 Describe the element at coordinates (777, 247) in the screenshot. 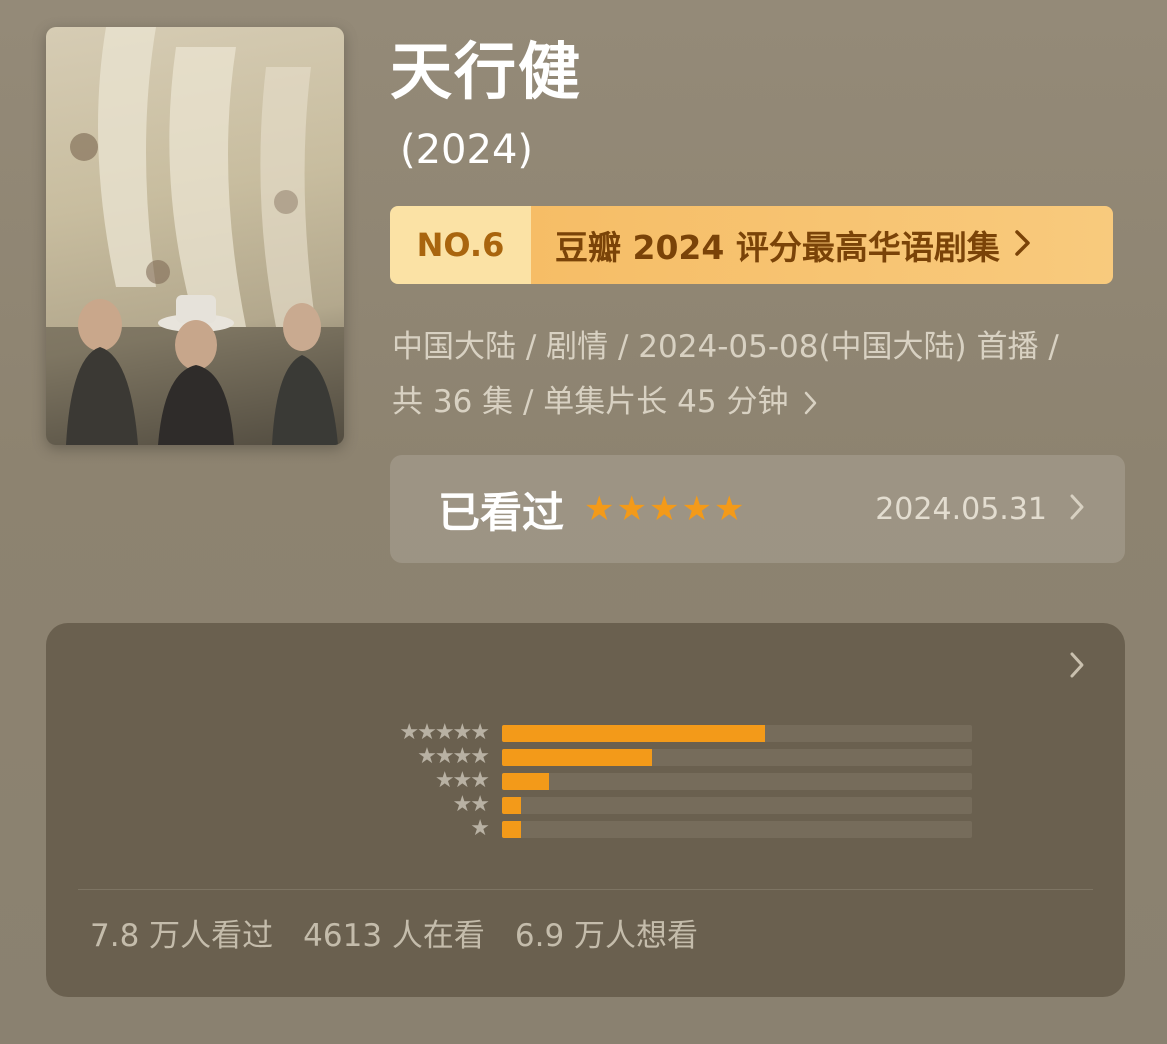

I see `rank-label: 豆瓣 2024 评分最高华语剧集` at that location.